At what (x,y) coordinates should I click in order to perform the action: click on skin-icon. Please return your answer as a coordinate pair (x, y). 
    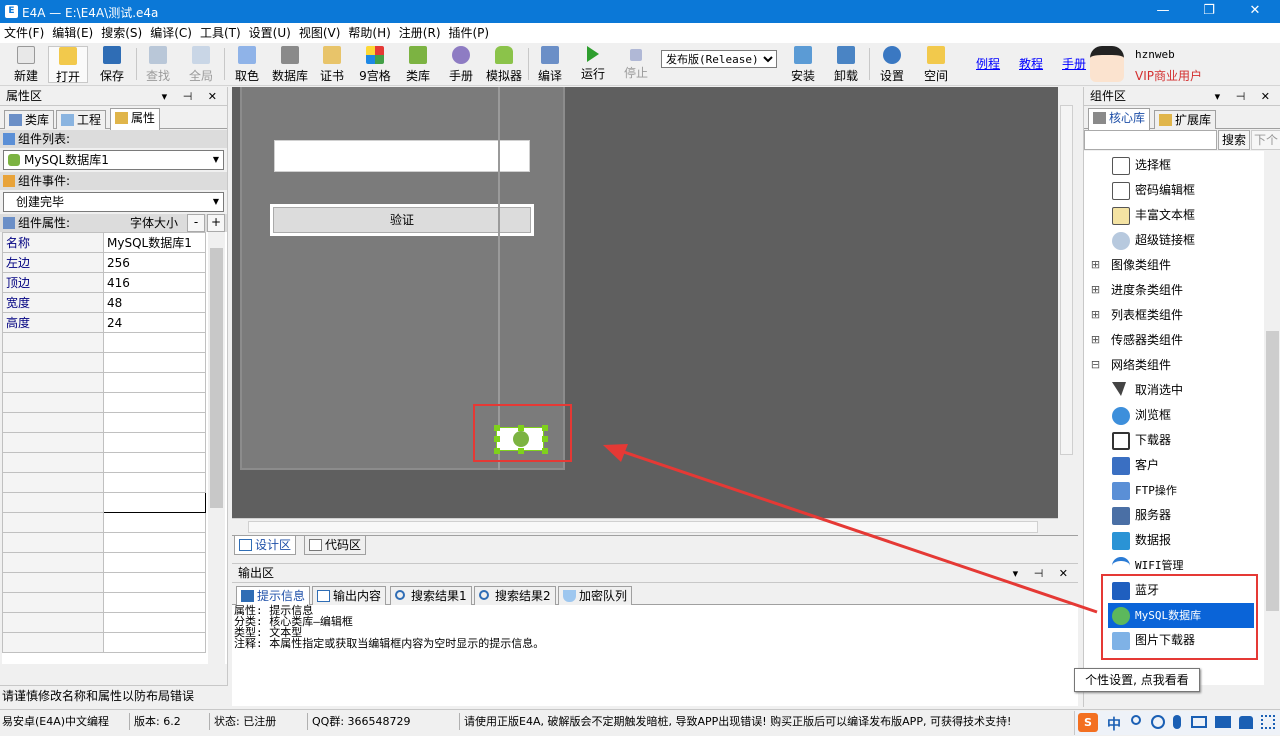
    Looking at the image, I should click on (1246, 722).